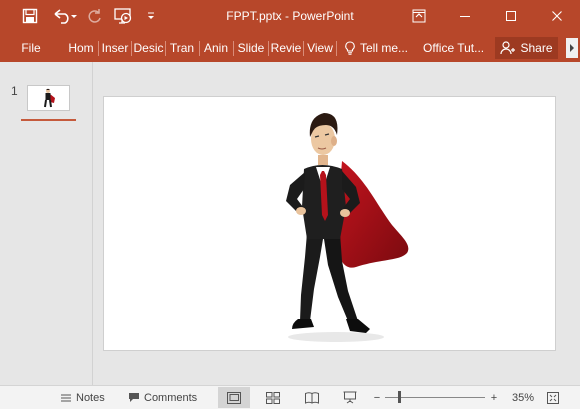  I want to click on notes-button: Notes, so click(82, 397).